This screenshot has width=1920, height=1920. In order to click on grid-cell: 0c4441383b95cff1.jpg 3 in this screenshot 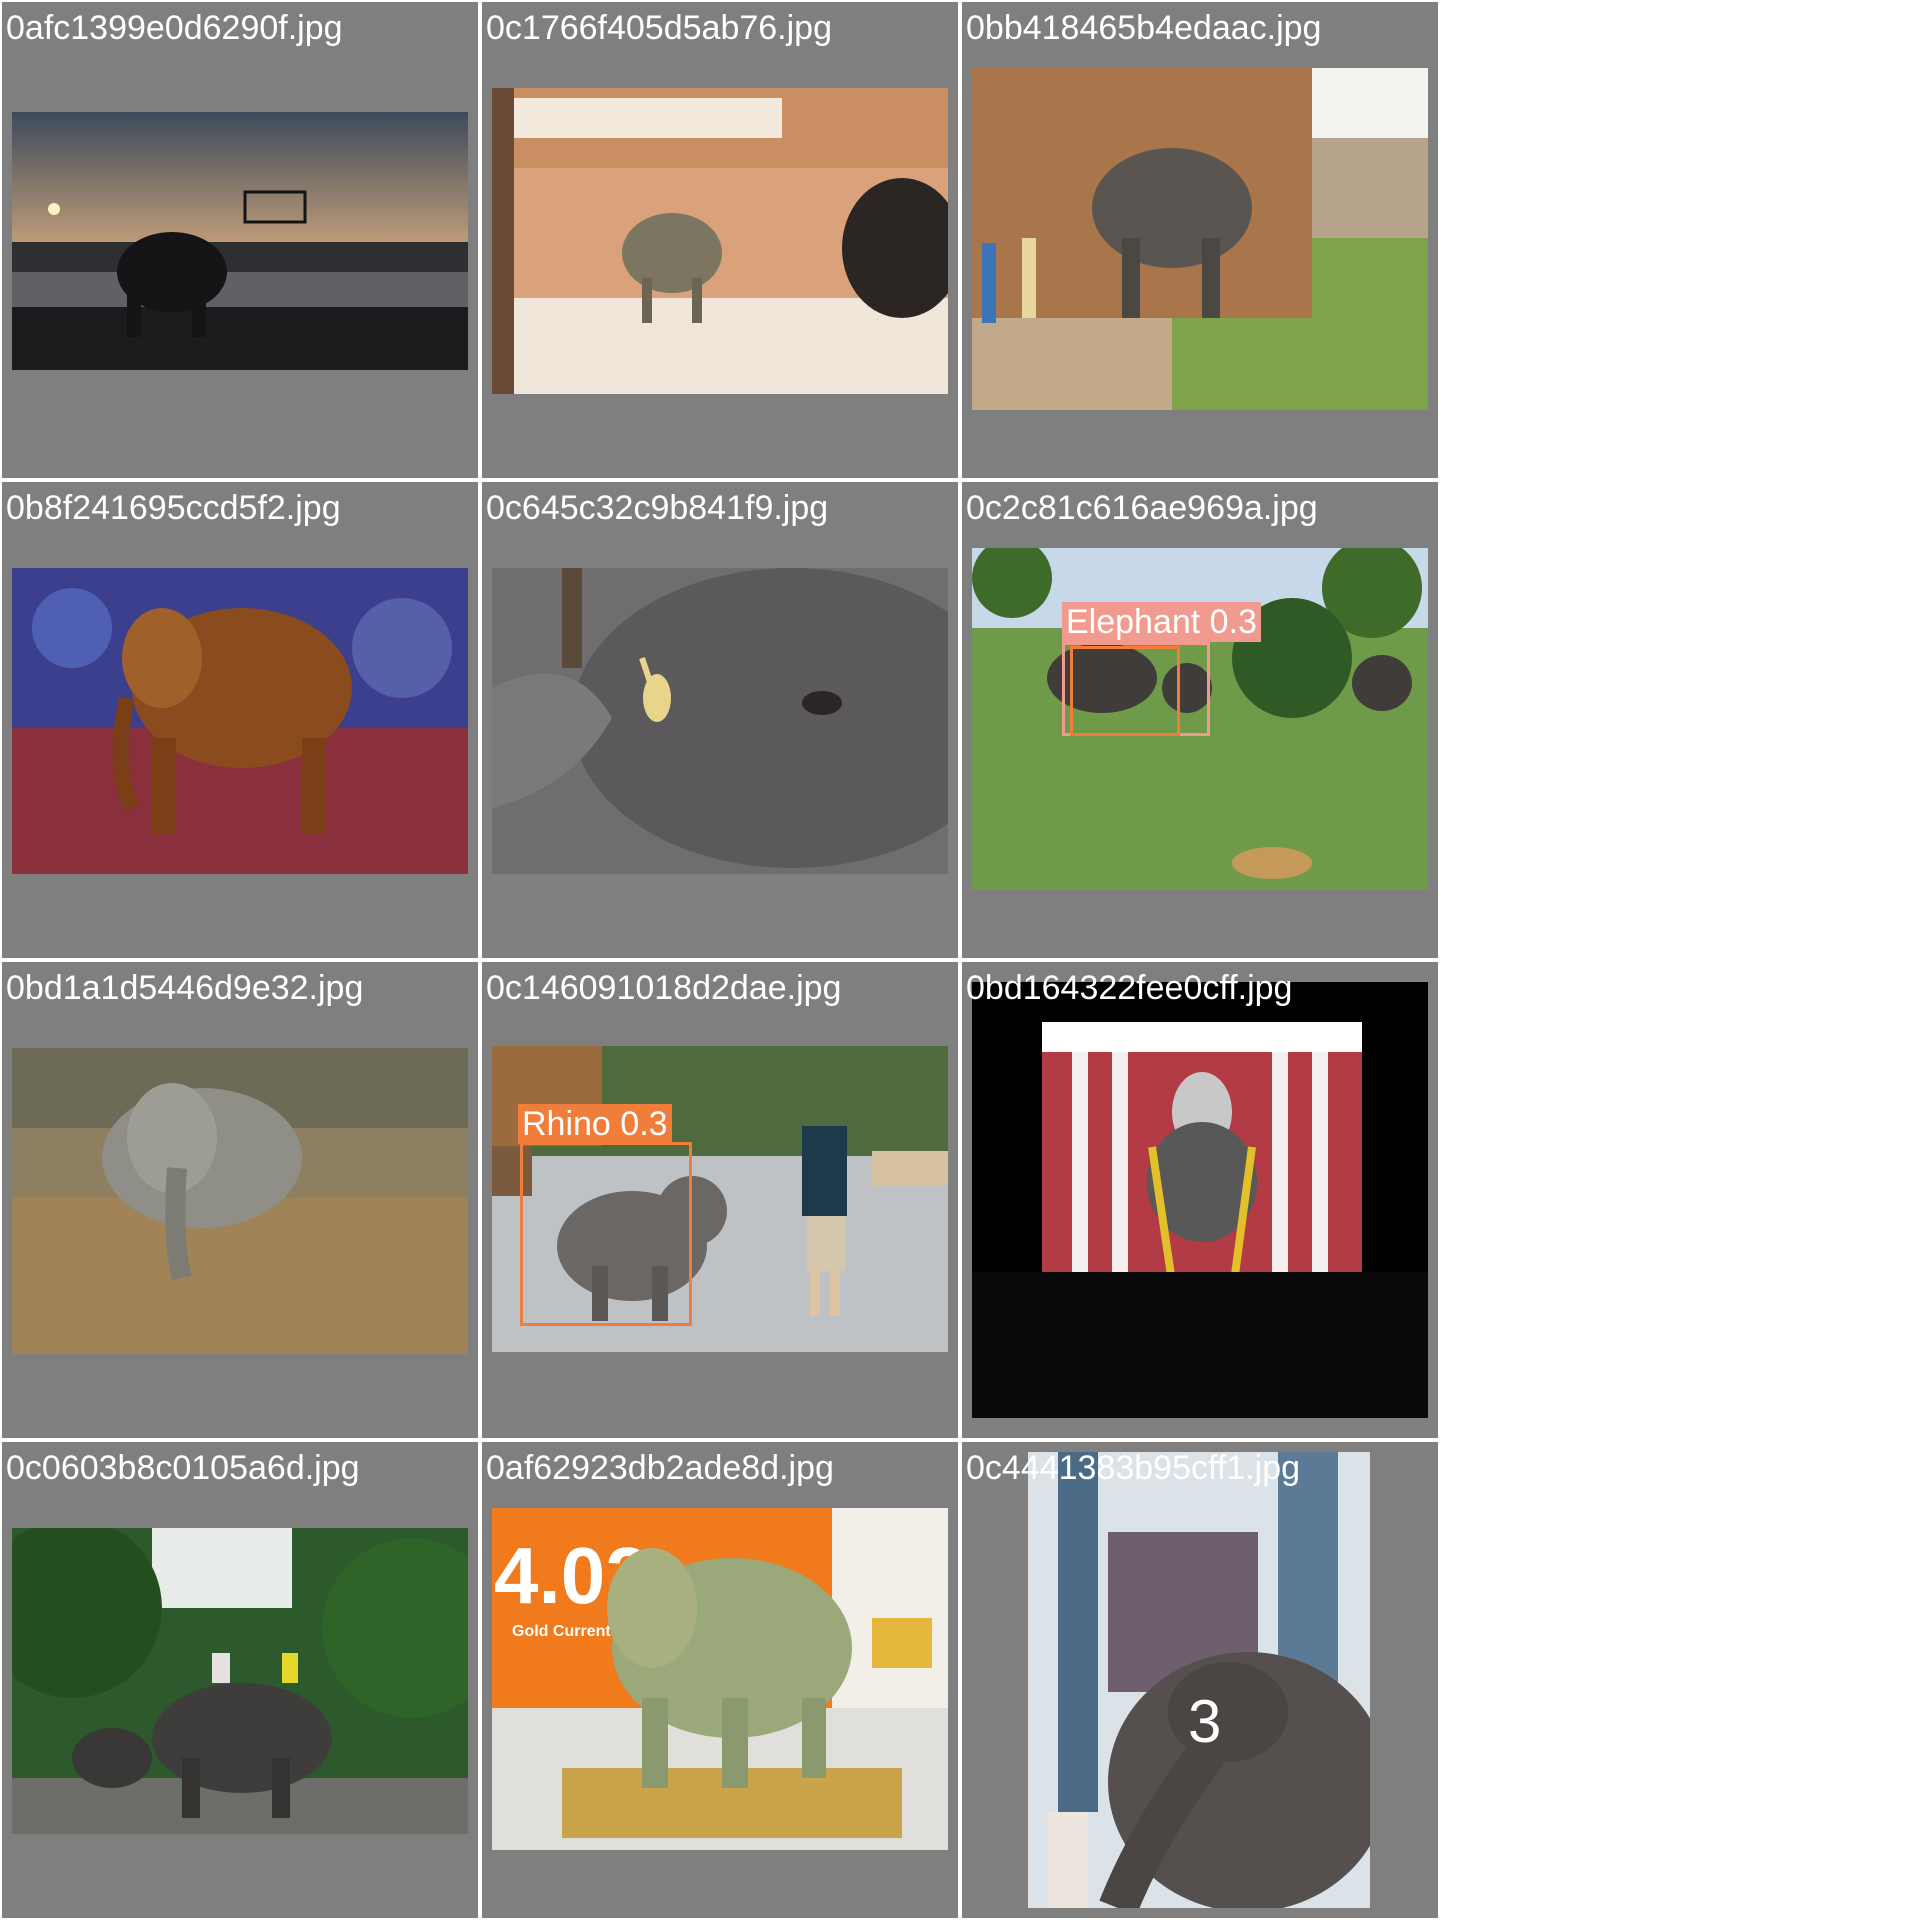, I will do `click(1200, 1680)`.